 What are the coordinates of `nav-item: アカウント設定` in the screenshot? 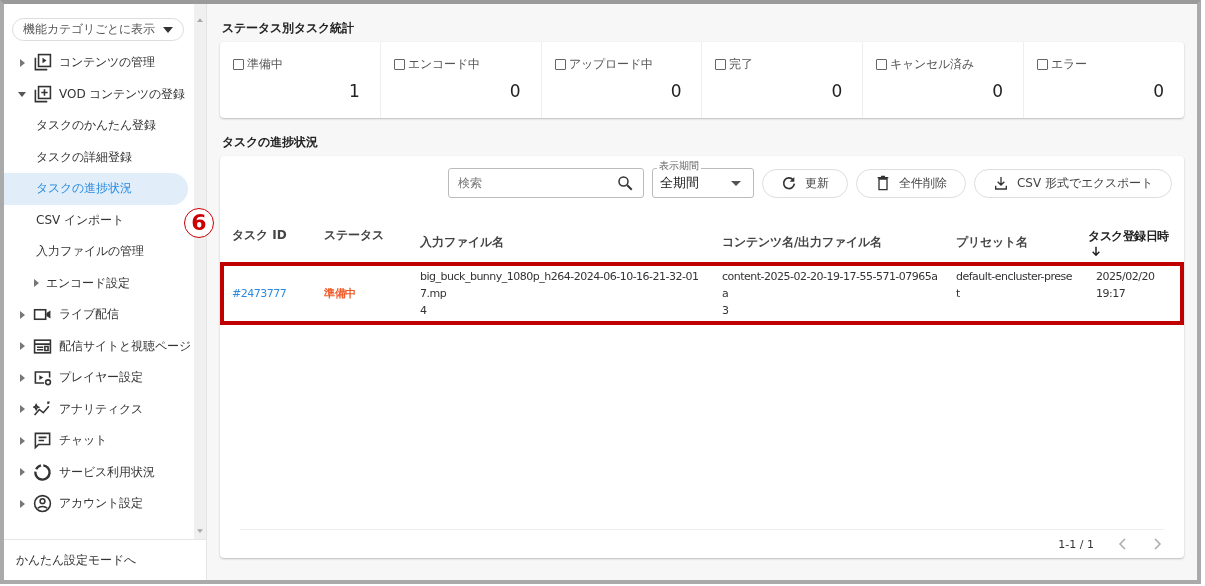 It's located at (99, 504).